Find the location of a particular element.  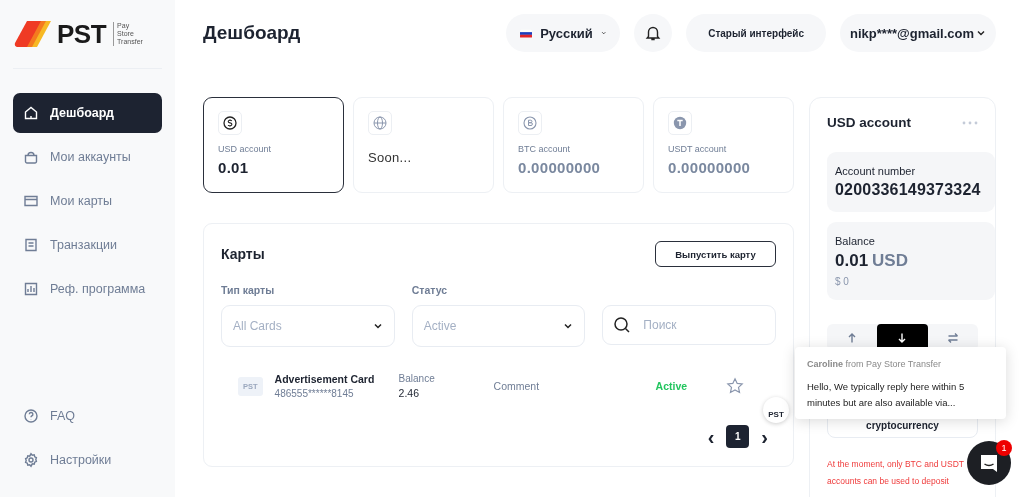

card-icon is located at coordinates (31, 201).